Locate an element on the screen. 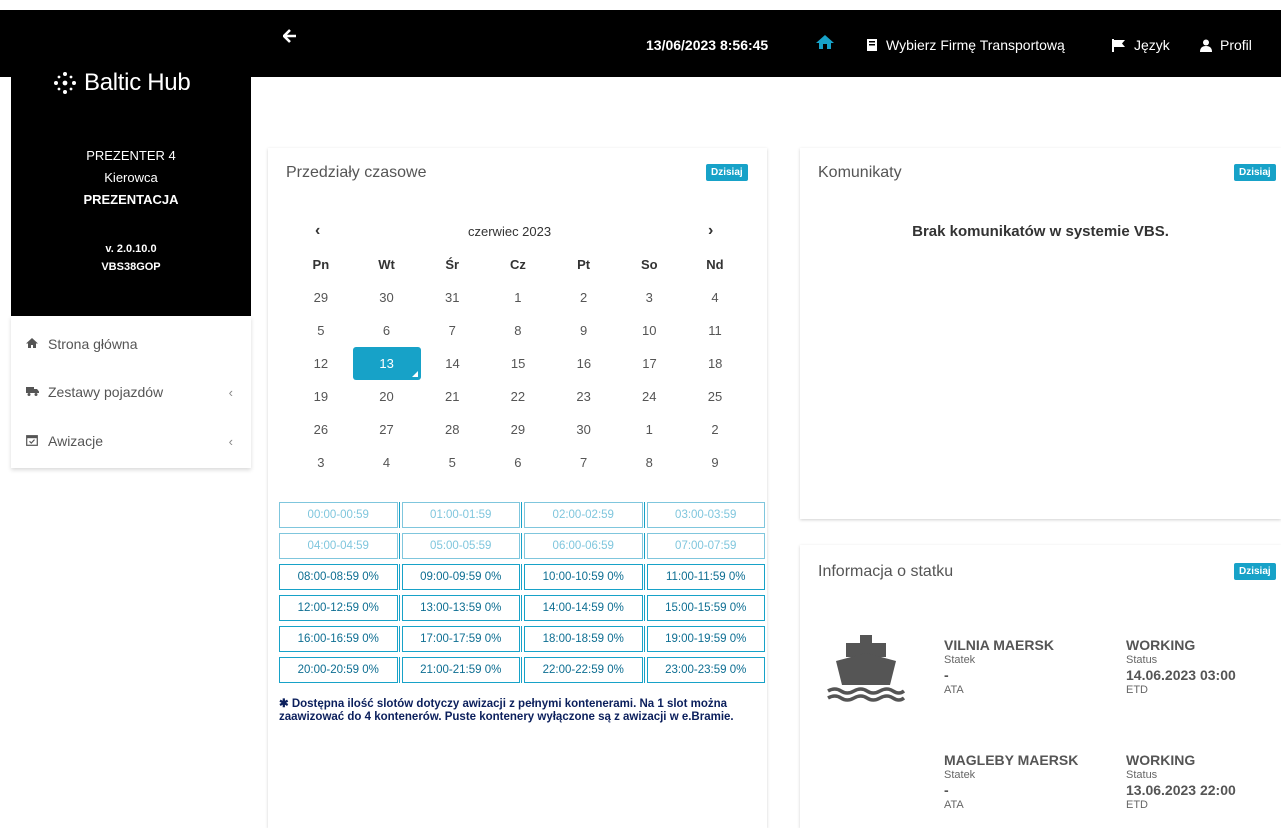  truck-icon is located at coordinates (32, 392).